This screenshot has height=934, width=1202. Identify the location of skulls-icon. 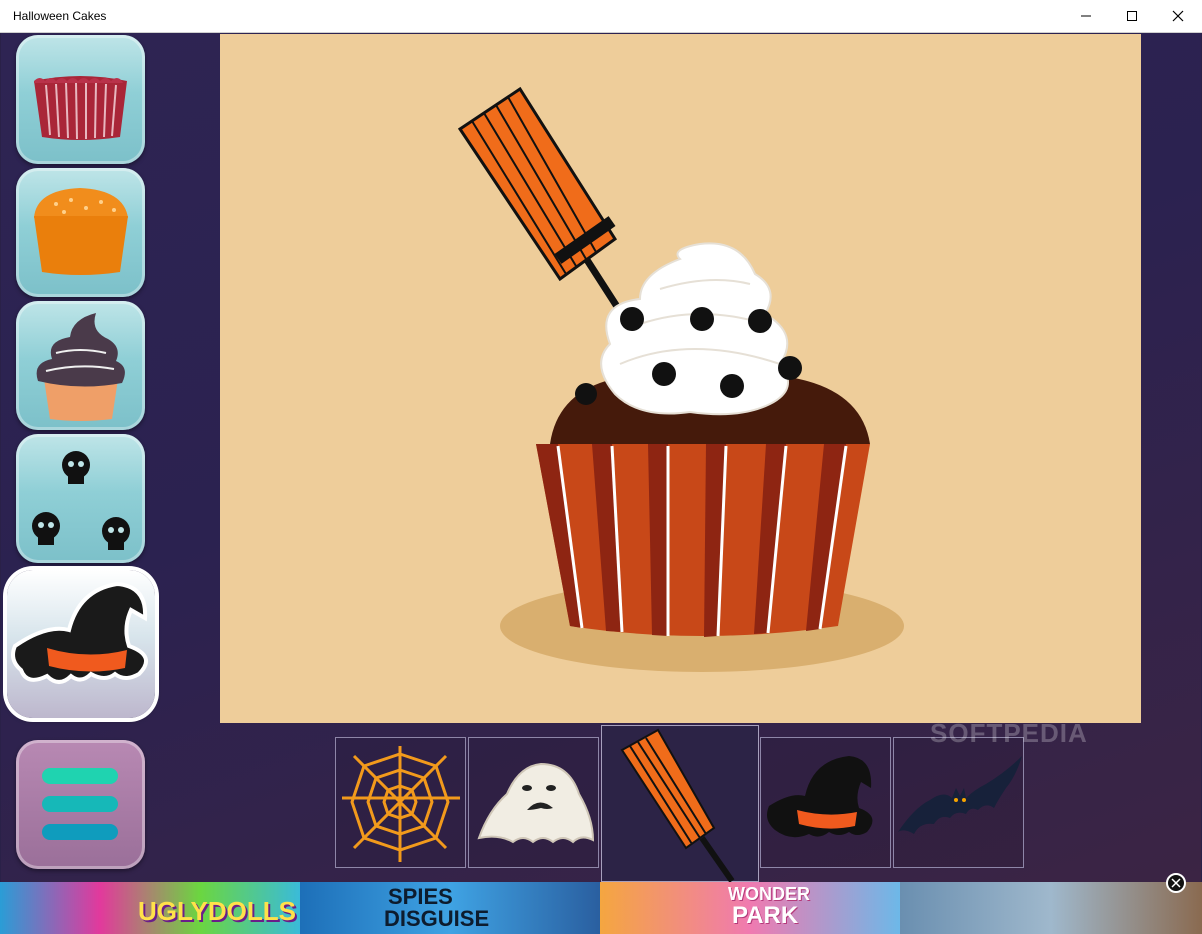
(81, 500).